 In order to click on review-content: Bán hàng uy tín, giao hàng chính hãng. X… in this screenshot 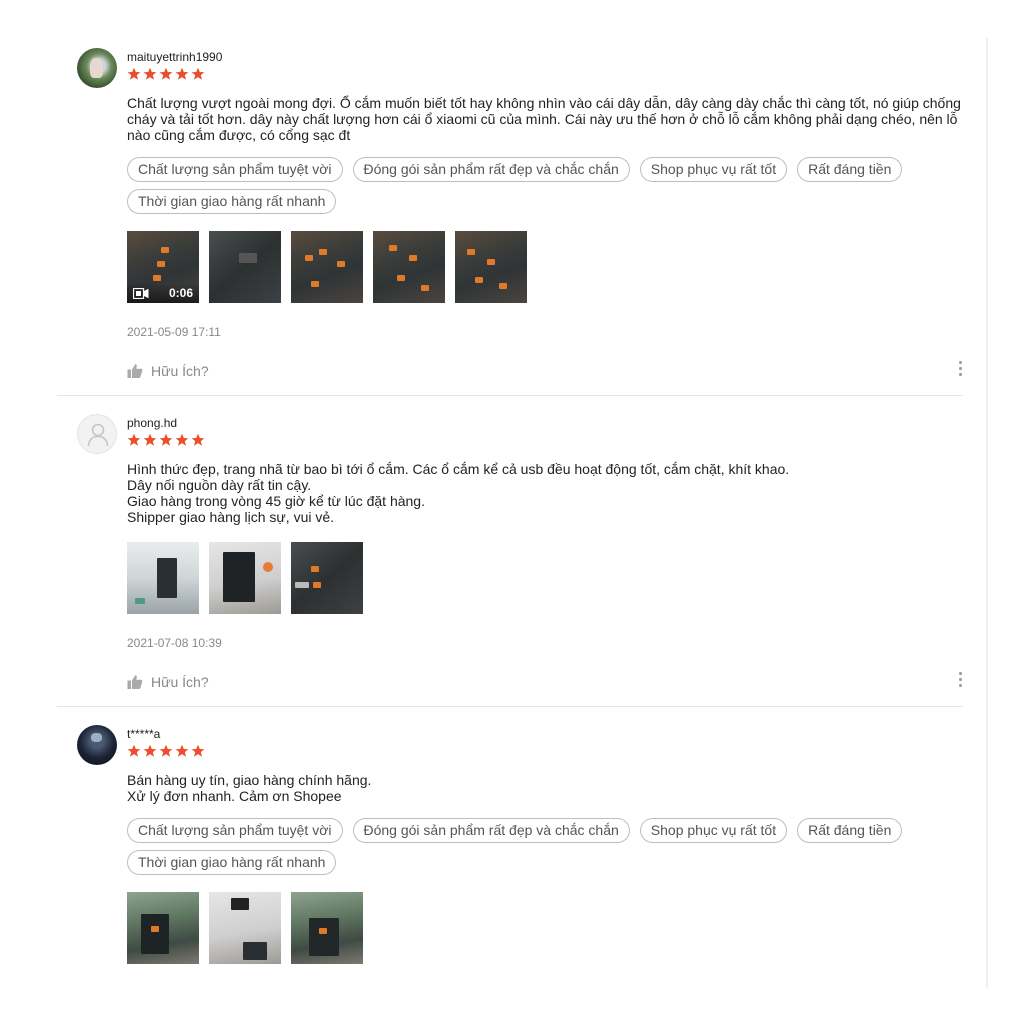, I will do `click(249, 788)`.